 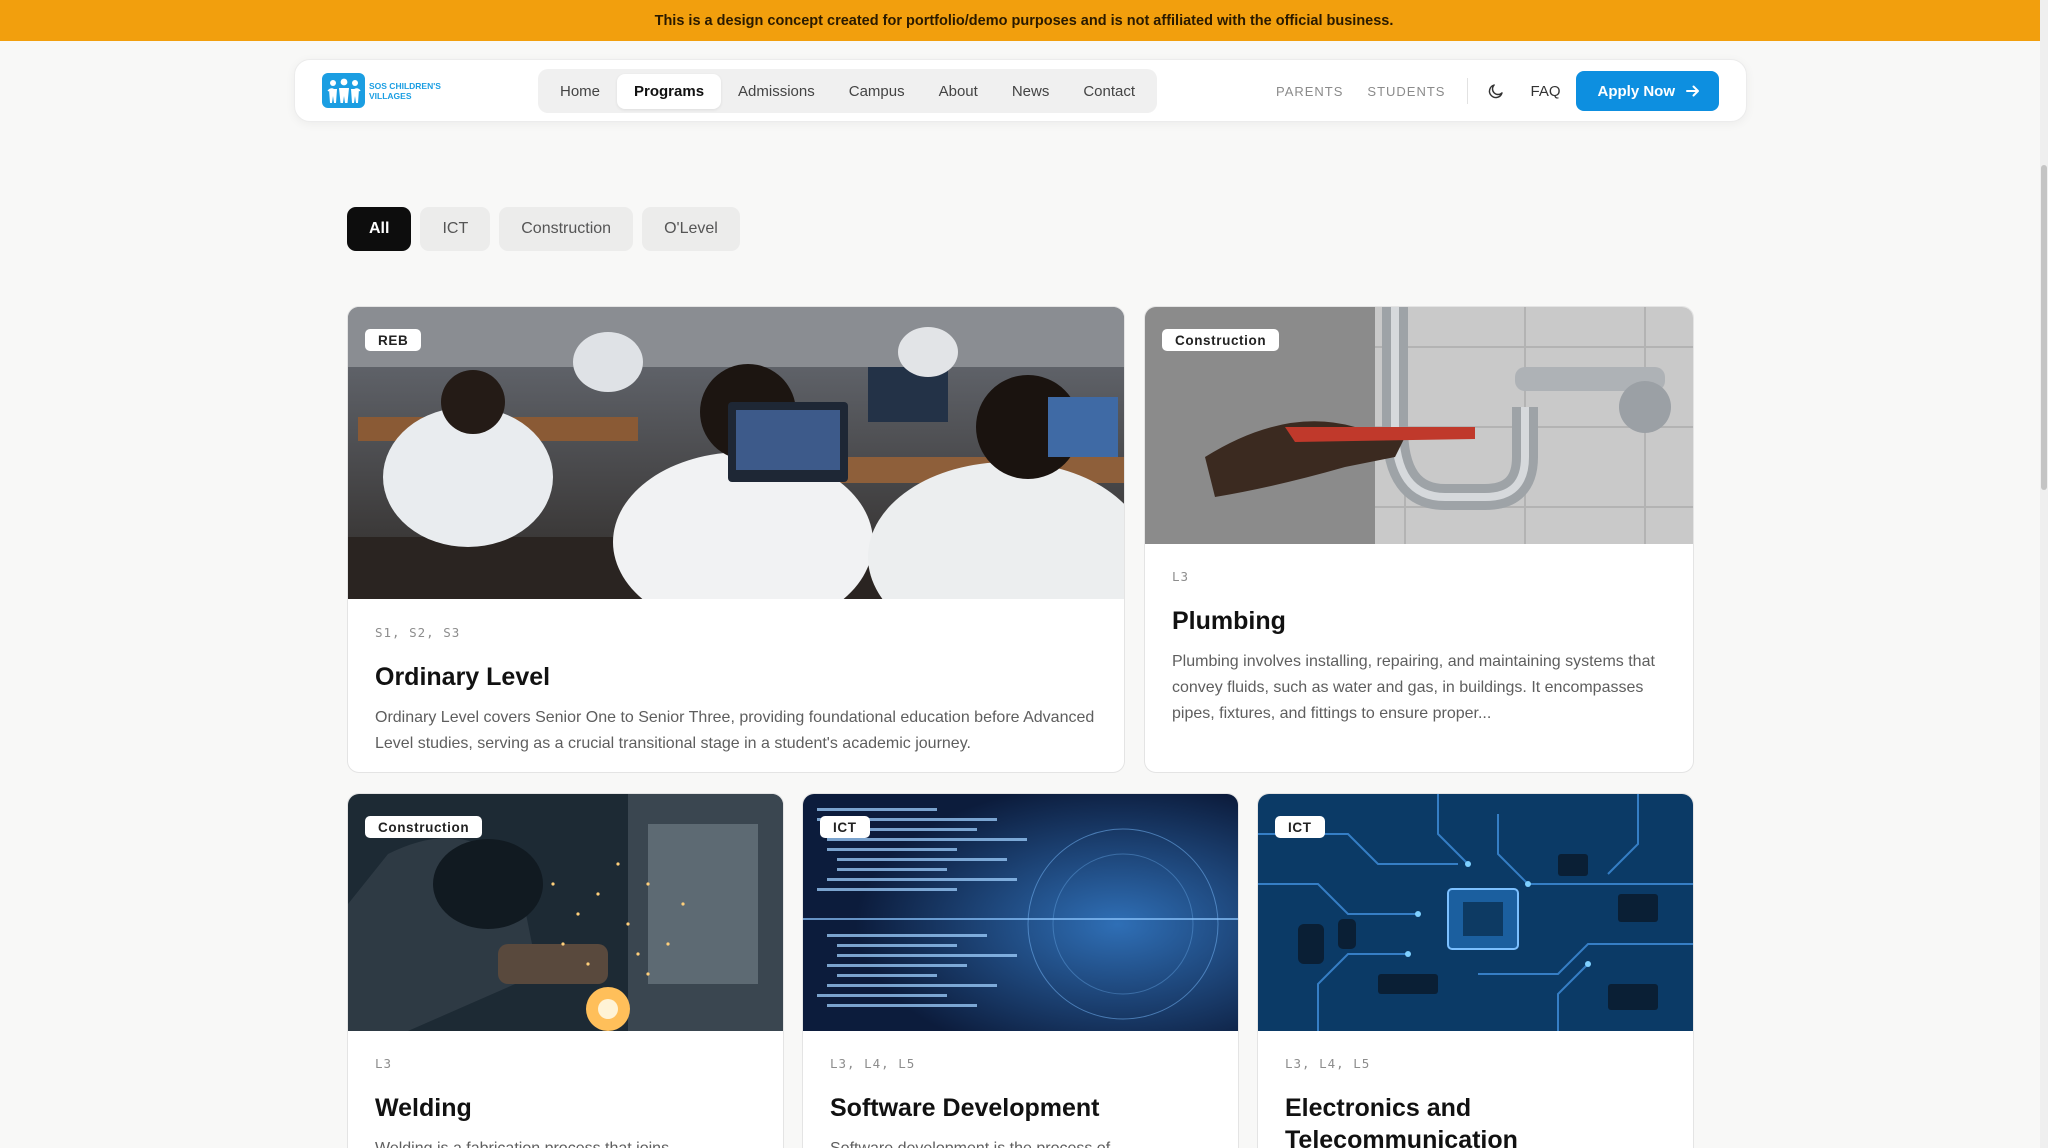 I want to click on card-image-plumbing: Construction, so click(x=1419, y=425).